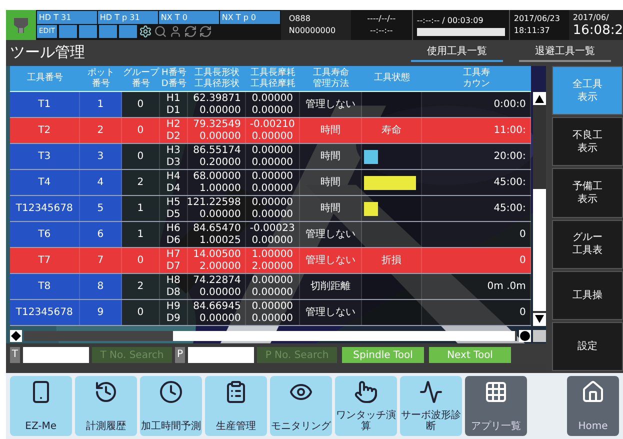  I want to click on scroll-left-icon, so click(16, 336).